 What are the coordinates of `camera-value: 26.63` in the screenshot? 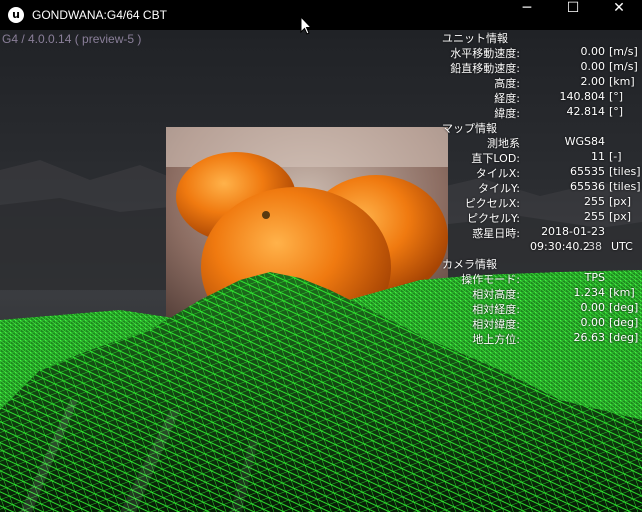 It's located at (589, 337).